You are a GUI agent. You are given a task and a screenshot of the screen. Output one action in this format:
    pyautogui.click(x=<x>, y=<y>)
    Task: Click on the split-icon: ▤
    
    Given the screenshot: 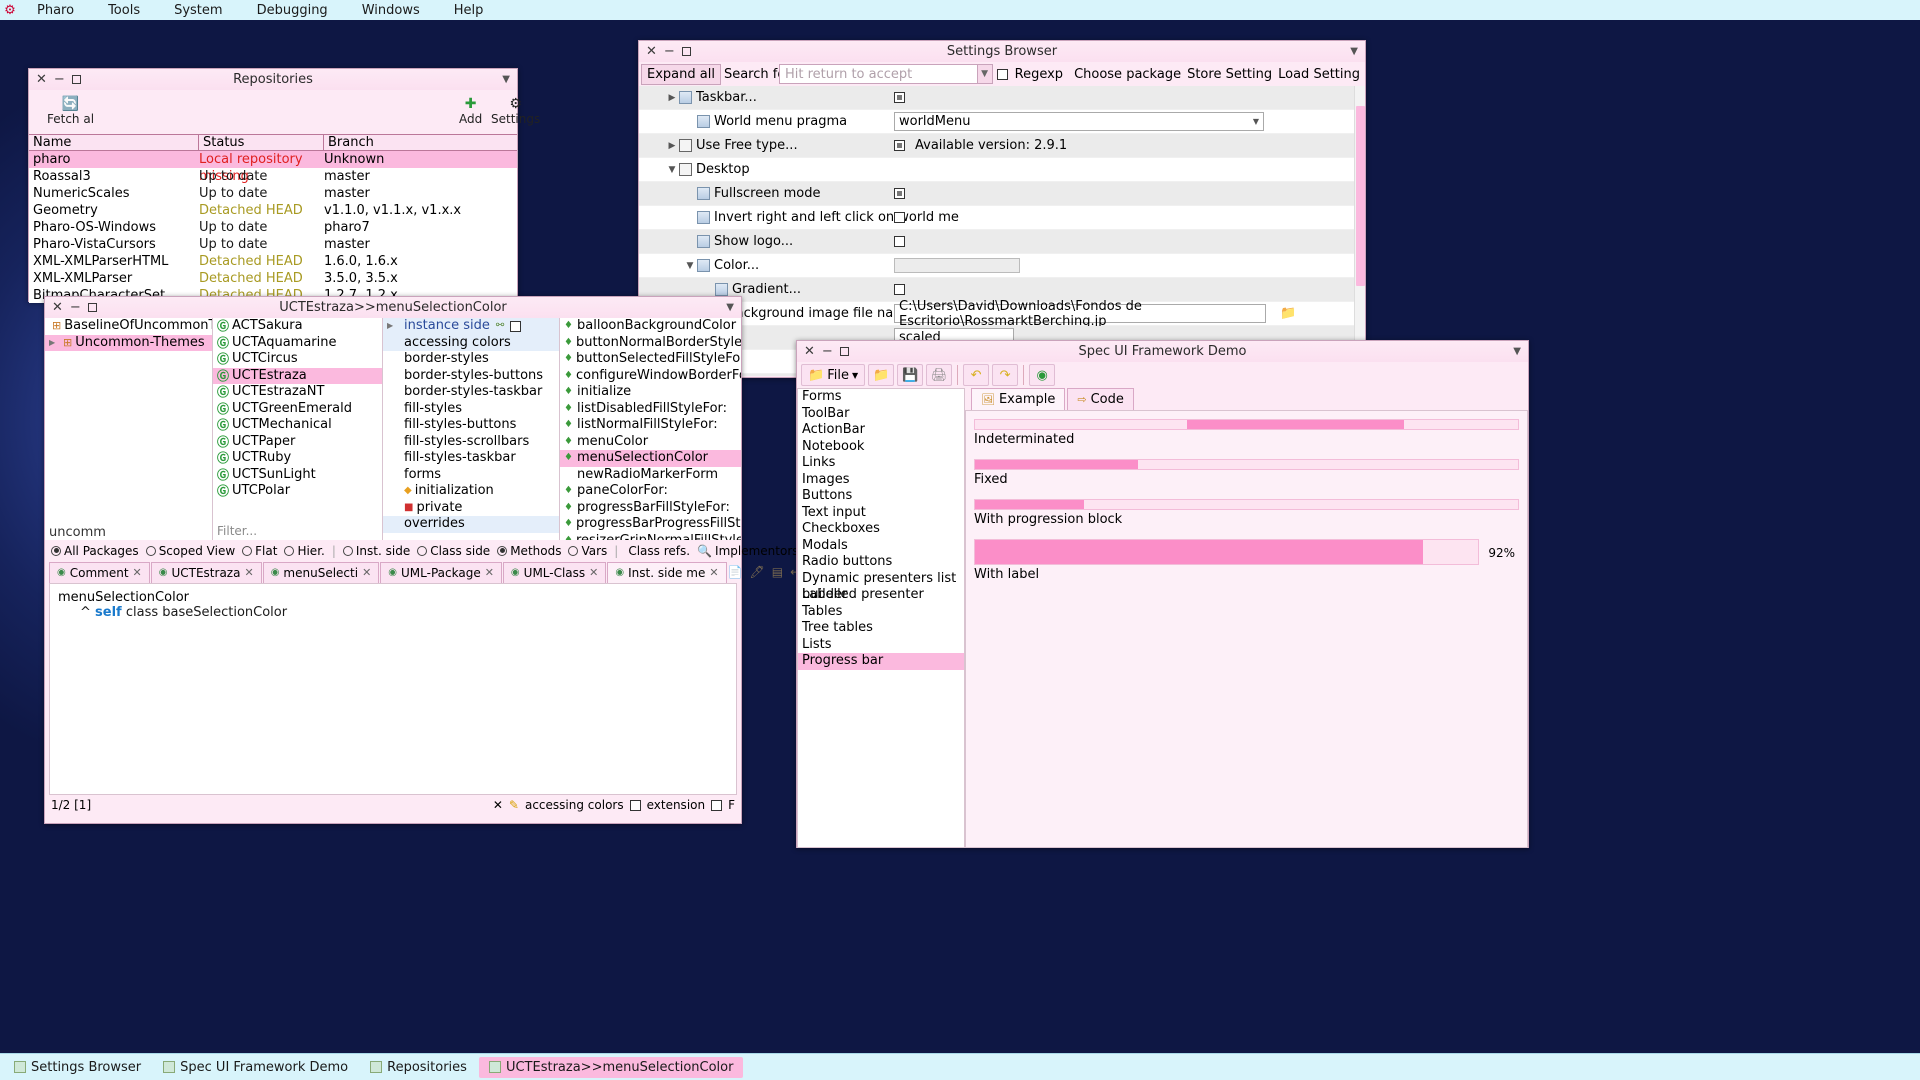 What is the action you would take?
    pyautogui.click(x=777, y=572)
    